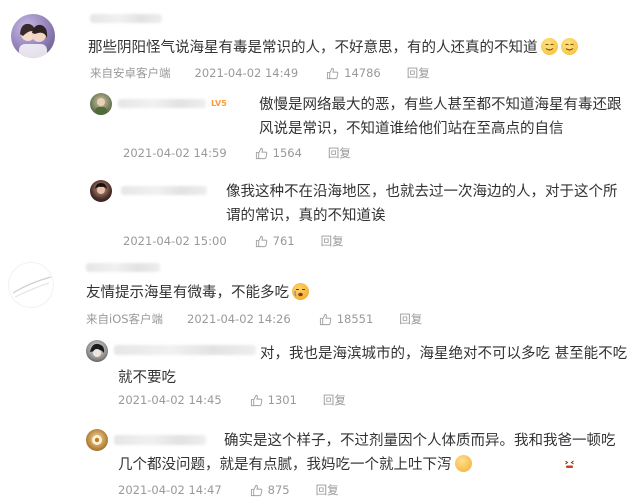 This screenshot has width=641, height=501. Describe the element at coordinates (232, 400) in the screenshot. I see `reply-meta: 2021-04-02 14:45 1301 回复` at that location.